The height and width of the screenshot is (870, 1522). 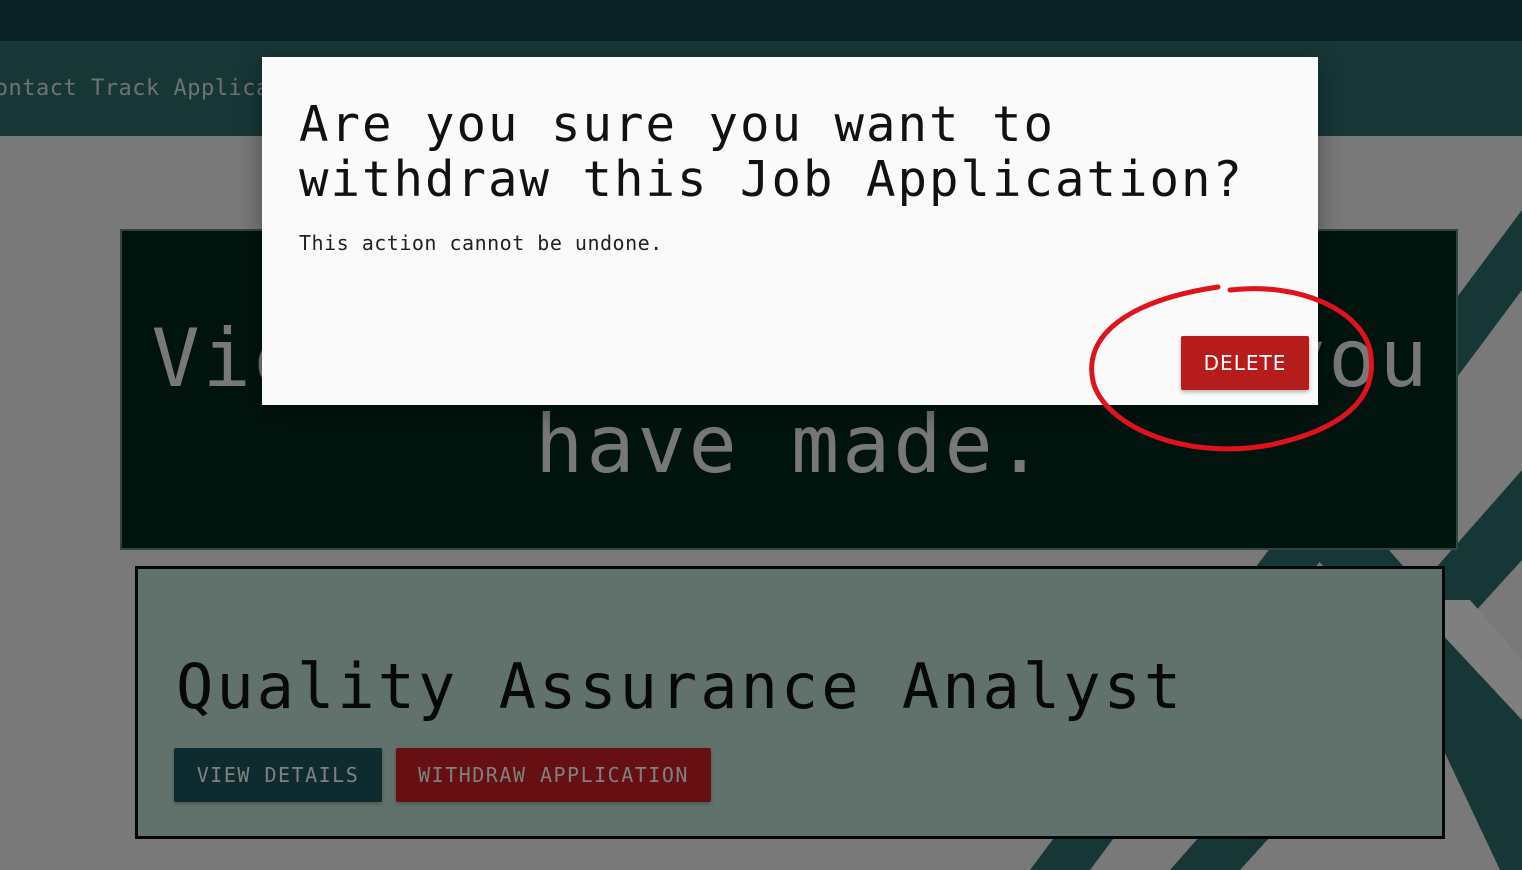 I want to click on dialog-message: This action cannot be undone., so click(x=481, y=243).